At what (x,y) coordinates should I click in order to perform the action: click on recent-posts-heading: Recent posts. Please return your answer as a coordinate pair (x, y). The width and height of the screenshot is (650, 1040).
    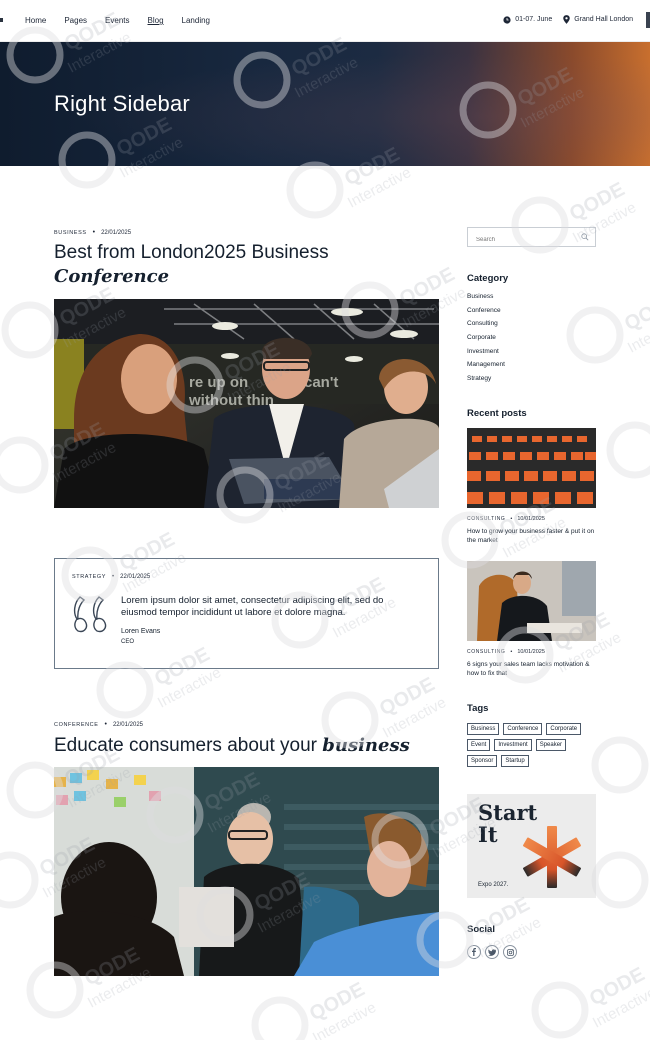
    Looking at the image, I should click on (497, 413).